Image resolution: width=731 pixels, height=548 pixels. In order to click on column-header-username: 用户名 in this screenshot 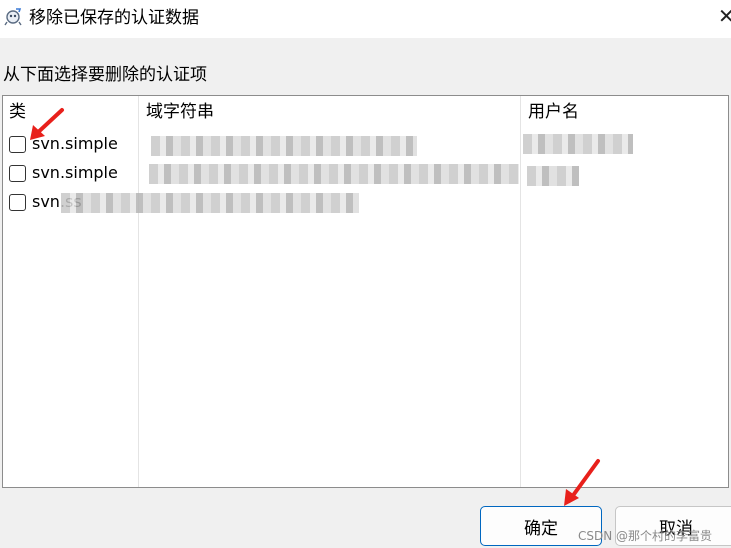, I will do `click(553, 112)`.